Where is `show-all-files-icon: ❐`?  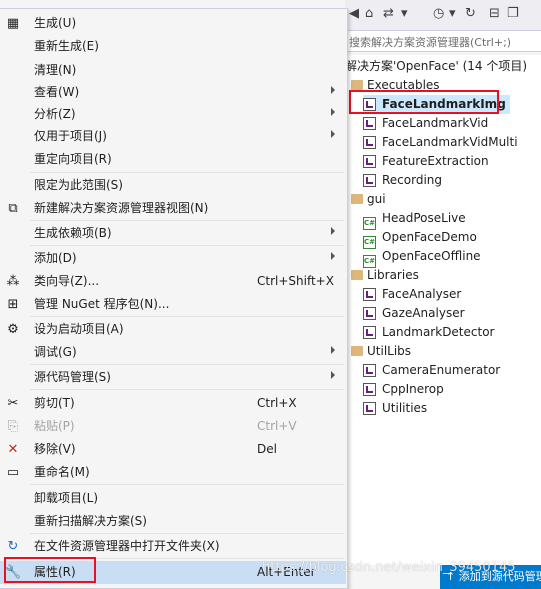 show-all-files-icon: ❐ is located at coordinates (513, 14).